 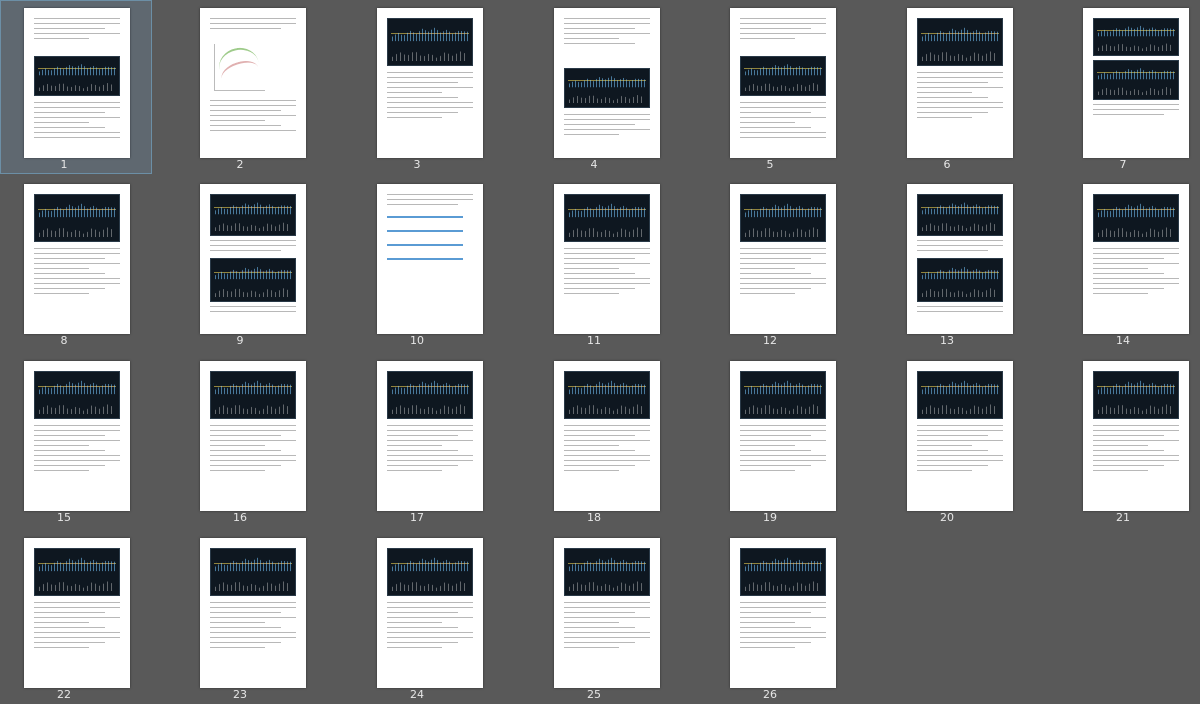 What do you see at coordinates (64, 164) in the screenshot?
I see `page-number-label: 1` at bounding box center [64, 164].